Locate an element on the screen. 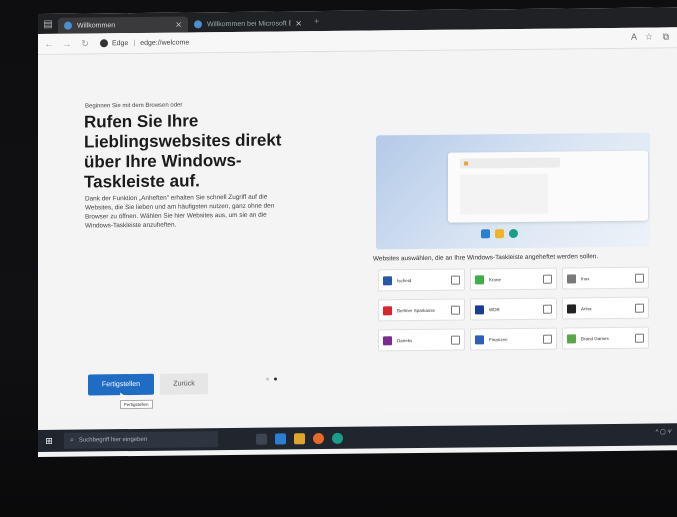  site-tile: Berliner Sparkasse is located at coordinates (421, 310).